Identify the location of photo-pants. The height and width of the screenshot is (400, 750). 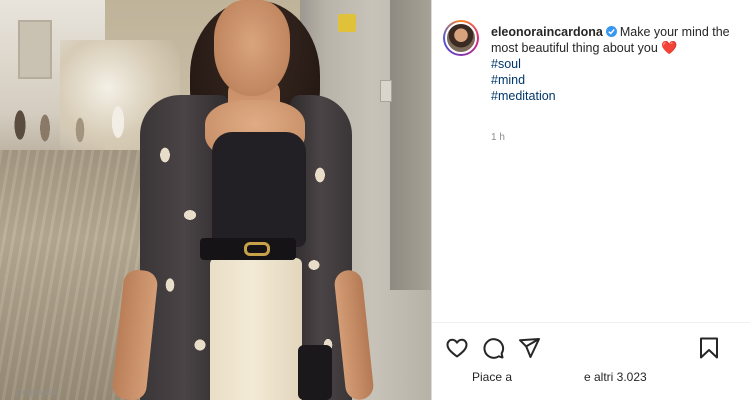
(256, 329).